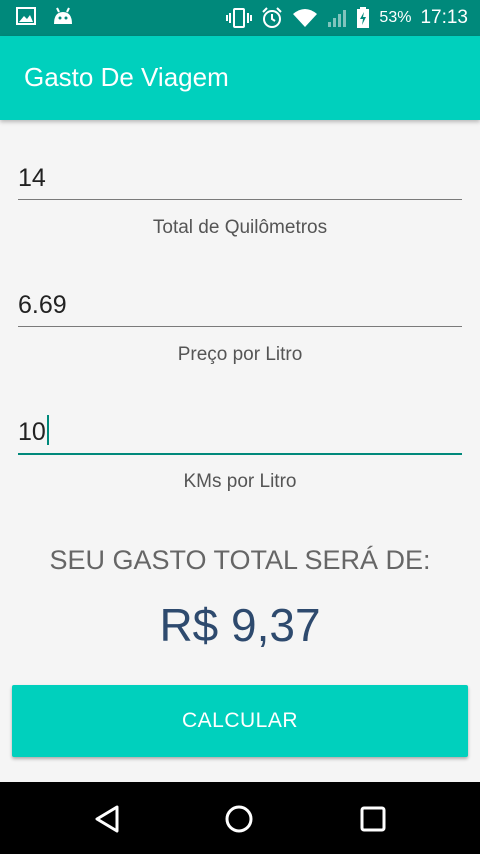 The height and width of the screenshot is (854, 480). Describe the element at coordinates (47, 430) in the screenshot. I see `text-cursor` at that location.